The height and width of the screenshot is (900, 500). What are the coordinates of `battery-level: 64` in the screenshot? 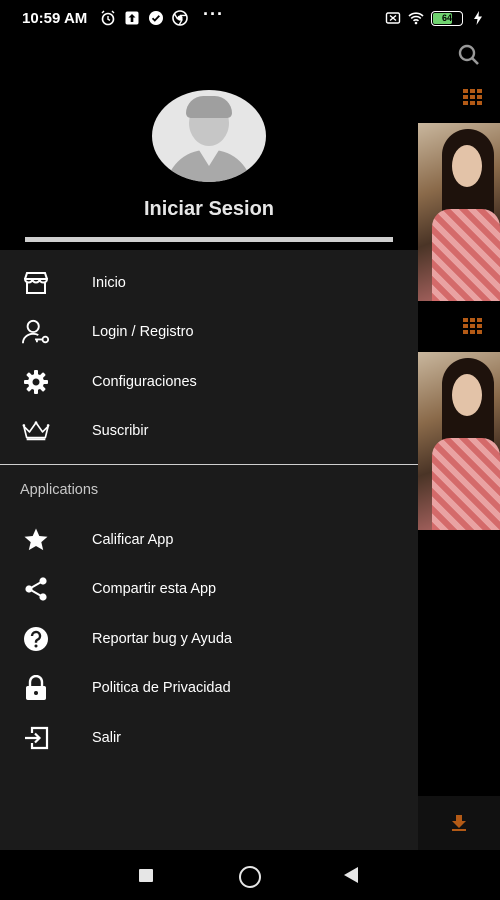 It's located at (446, 18).